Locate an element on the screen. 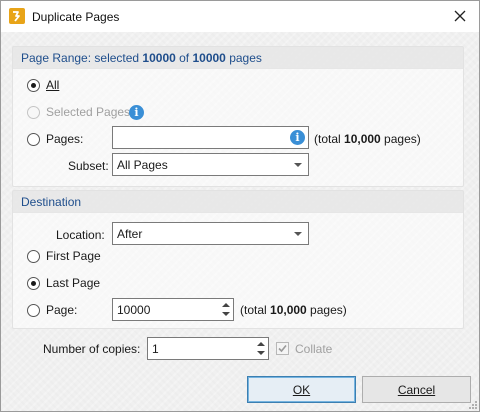 The height and width of the screenshot is (412, 480). selected-count: 10000 is located at coordinates (159, 58).